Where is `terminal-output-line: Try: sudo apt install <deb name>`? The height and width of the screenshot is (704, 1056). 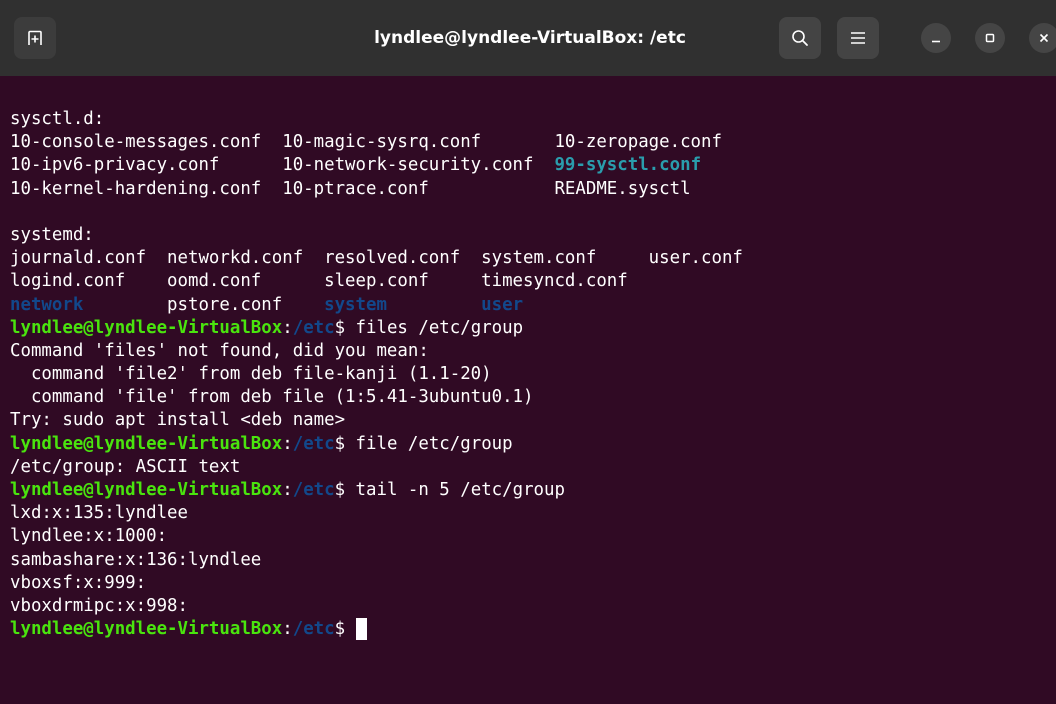
terminal-output-line: Try: sudo apt install <deb name> is located at coordinates (528, 420).